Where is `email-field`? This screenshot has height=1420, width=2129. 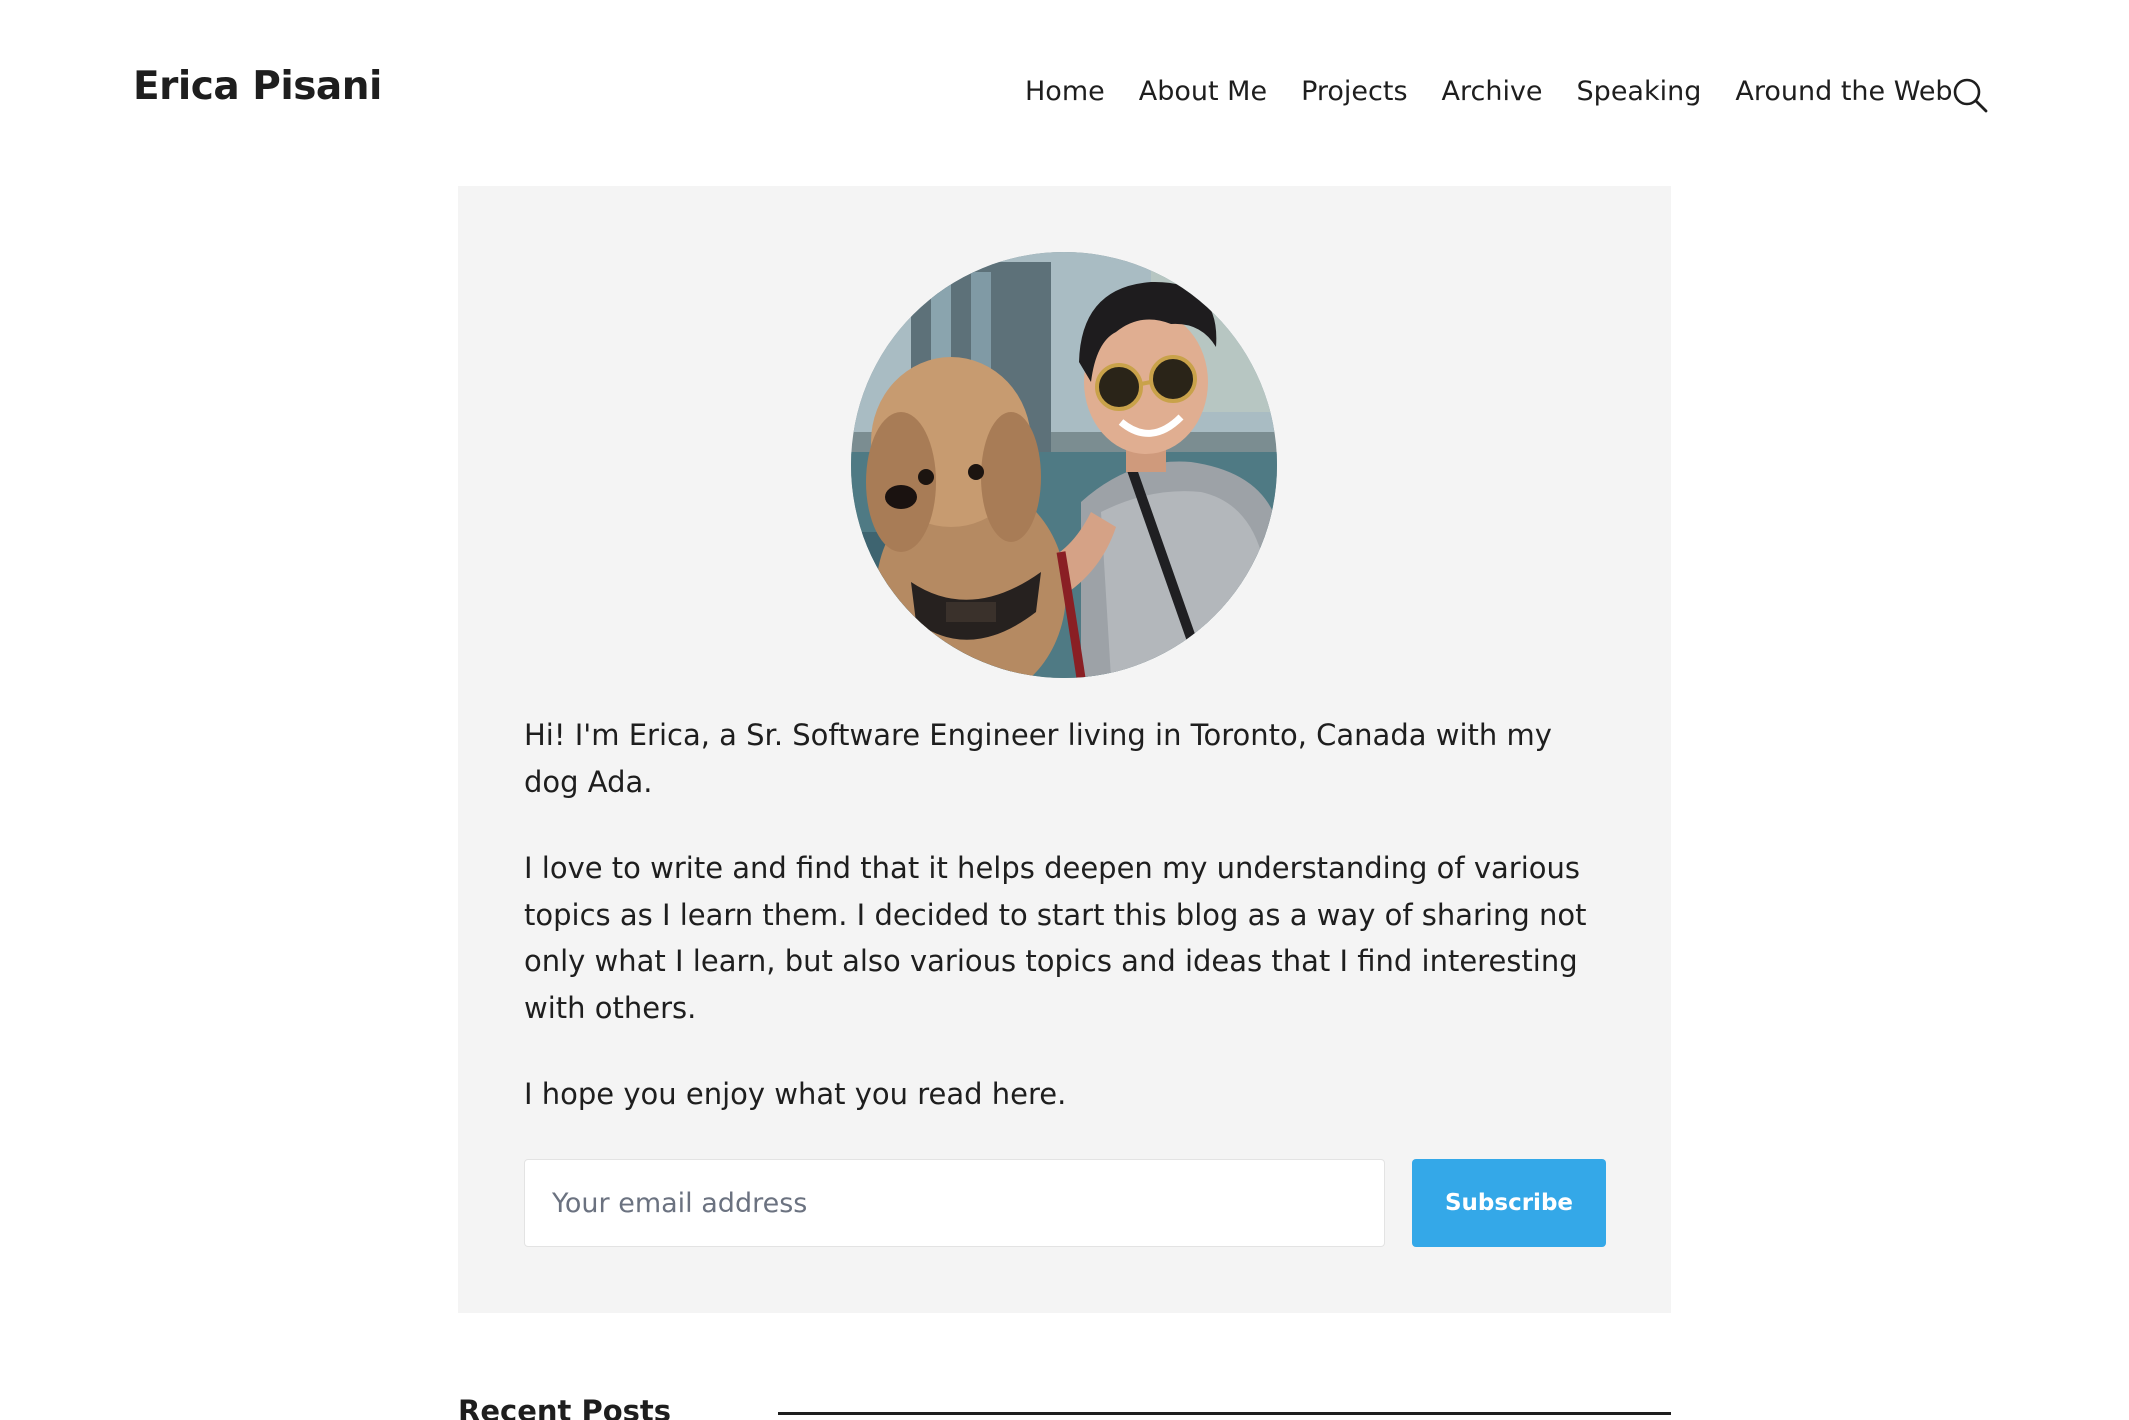 email-field is located at coordinates (954, 1203).